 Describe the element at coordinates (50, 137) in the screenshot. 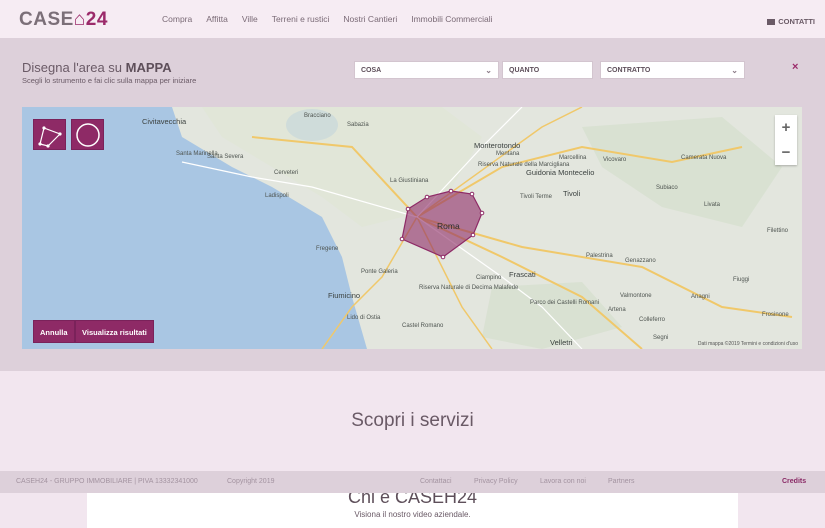

I see `polygon-draw-icon` at that location.